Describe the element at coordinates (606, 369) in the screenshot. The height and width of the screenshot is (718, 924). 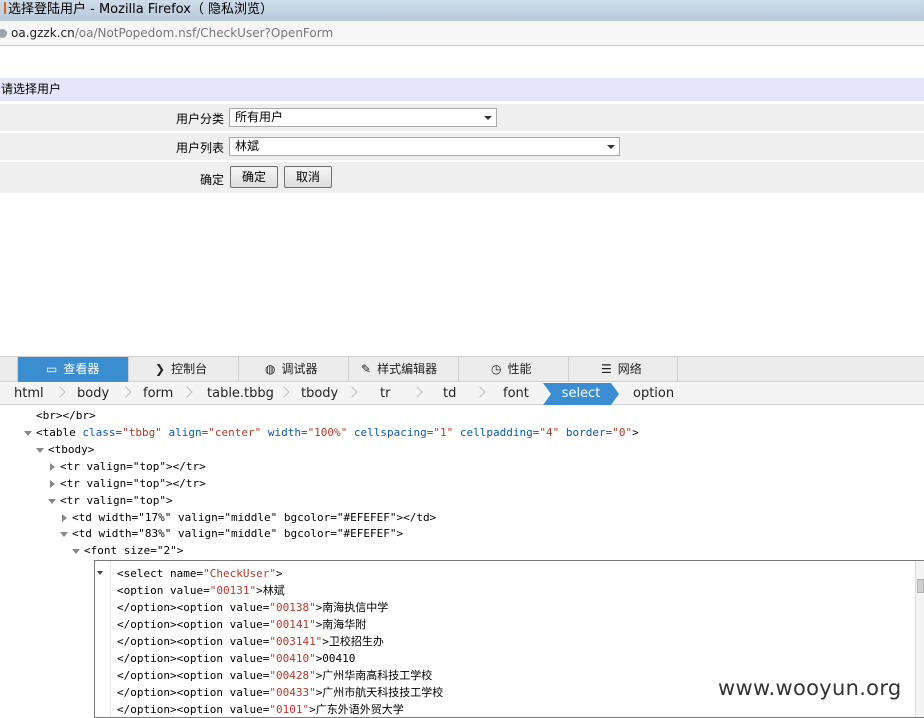
I see `network-icon: ☰` at that location.